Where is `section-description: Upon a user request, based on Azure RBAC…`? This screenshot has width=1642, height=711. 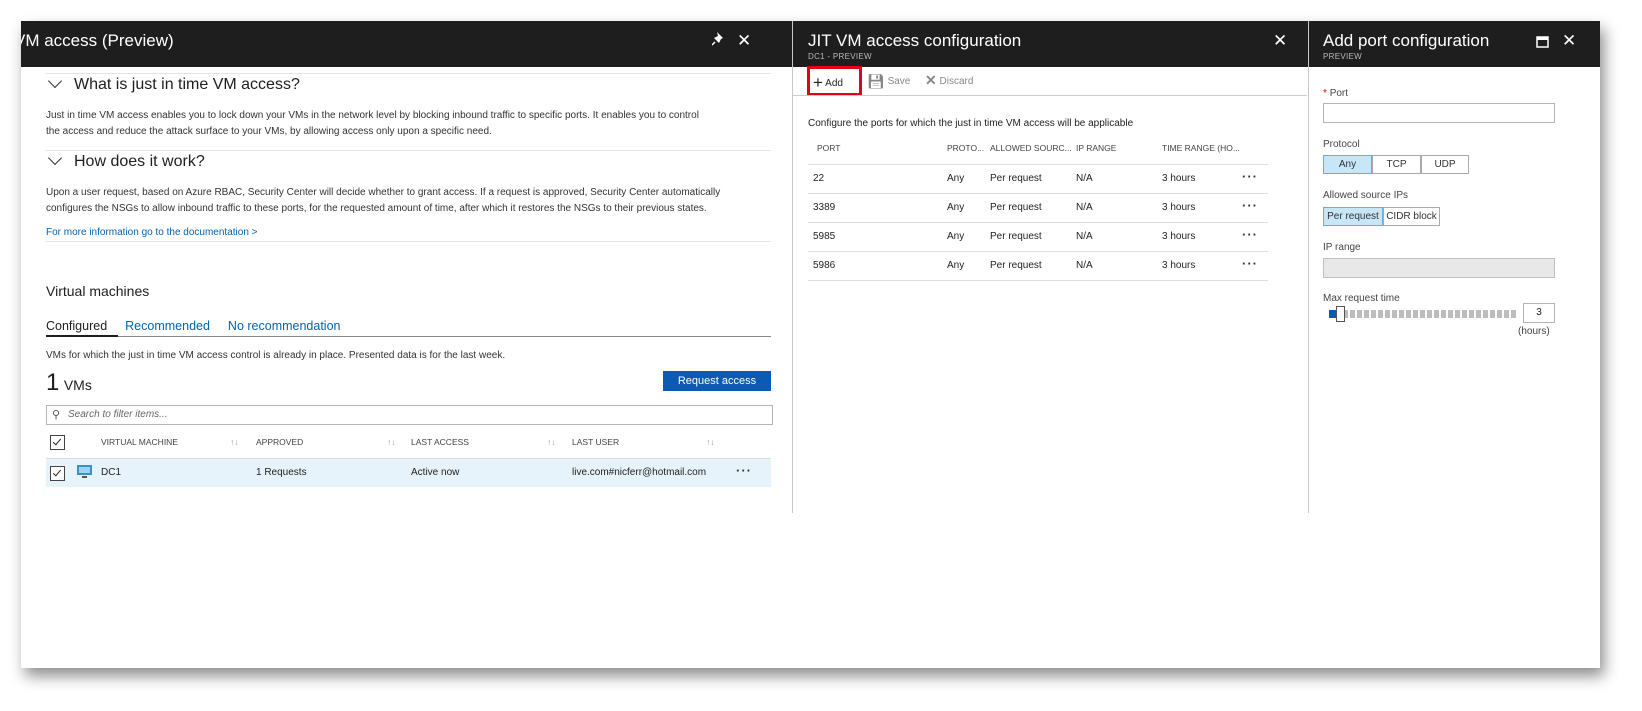 section-description: Upon a user request, based on Azure RBAC… is located at coordinates (408, 201).